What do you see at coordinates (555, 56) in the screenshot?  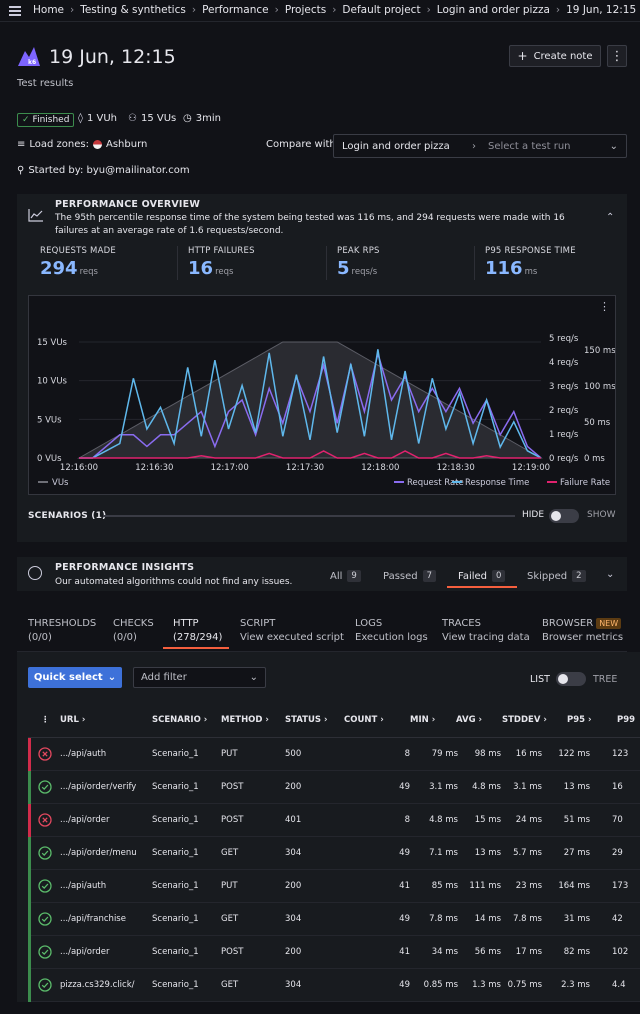 I see `create-note-button: + Create note` at bounding box center [555, 56].